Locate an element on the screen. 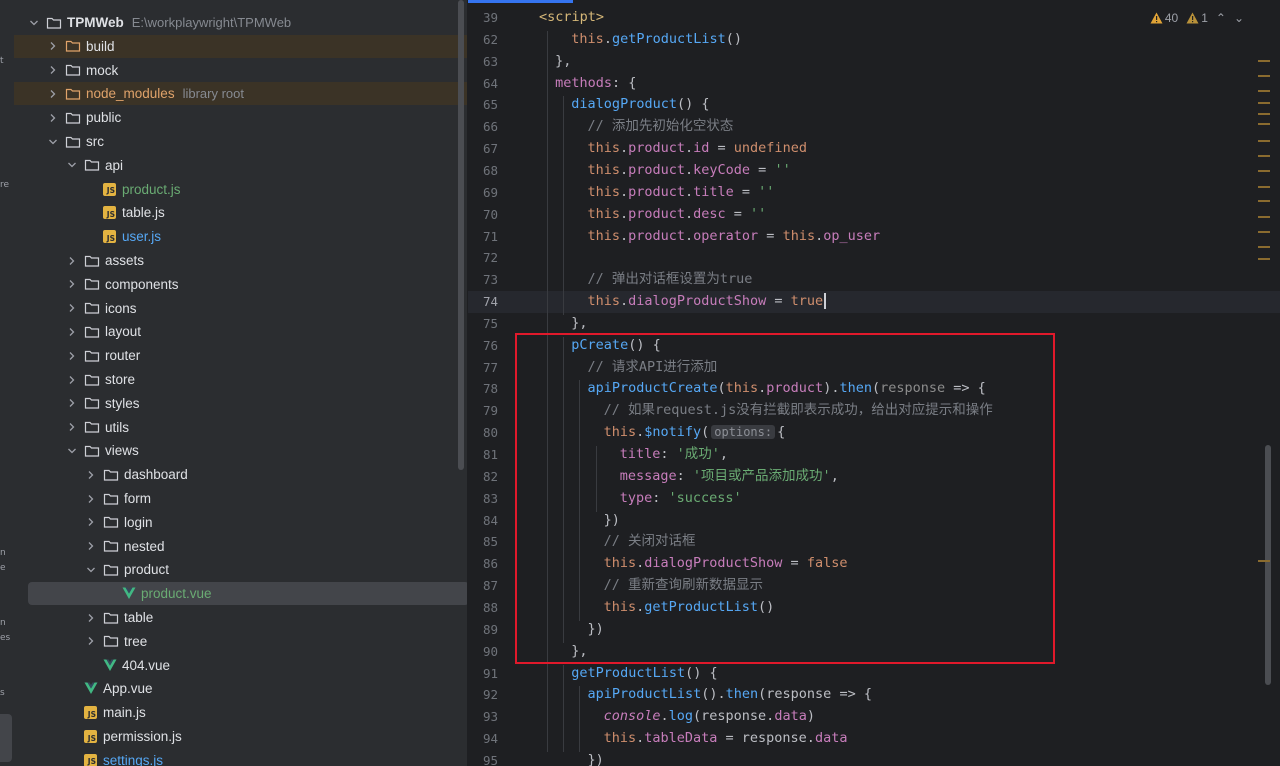 The image size is (1280, 766). tree-file-user-js: JS user.js is located at coordinates (240, 236).